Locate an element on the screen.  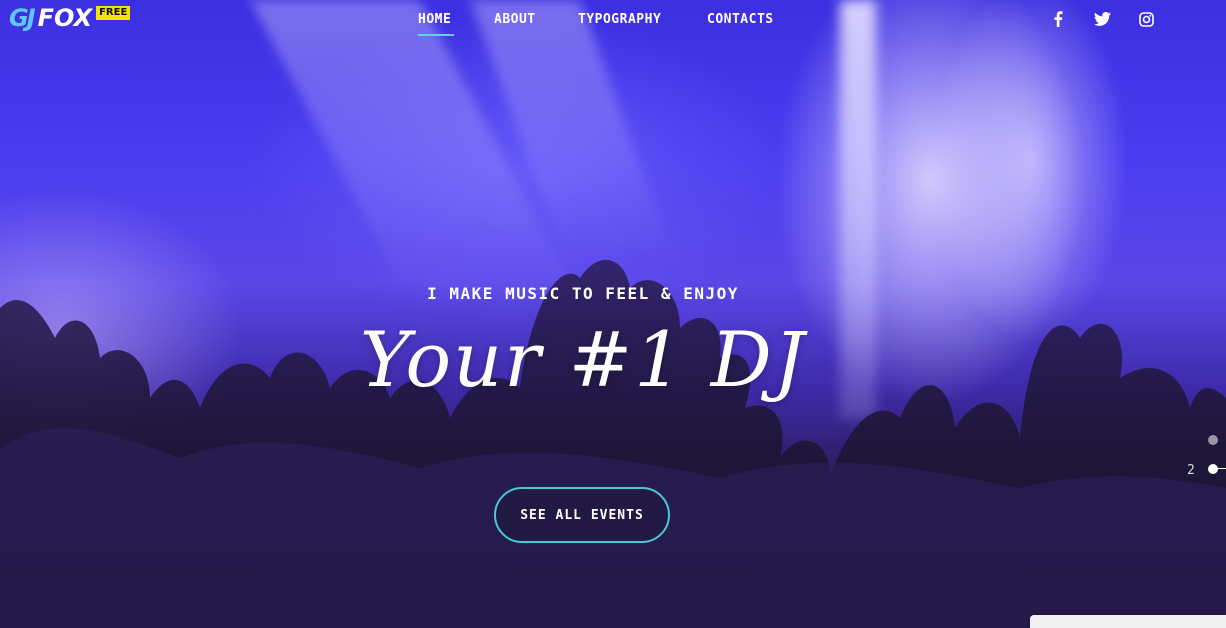
instagram-icon is located at coordinates (1146, 19).